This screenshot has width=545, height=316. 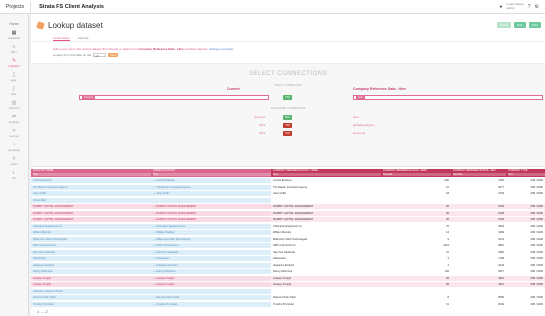 I want to click on lookup-side-select: Left, so click(x=100, y=55).